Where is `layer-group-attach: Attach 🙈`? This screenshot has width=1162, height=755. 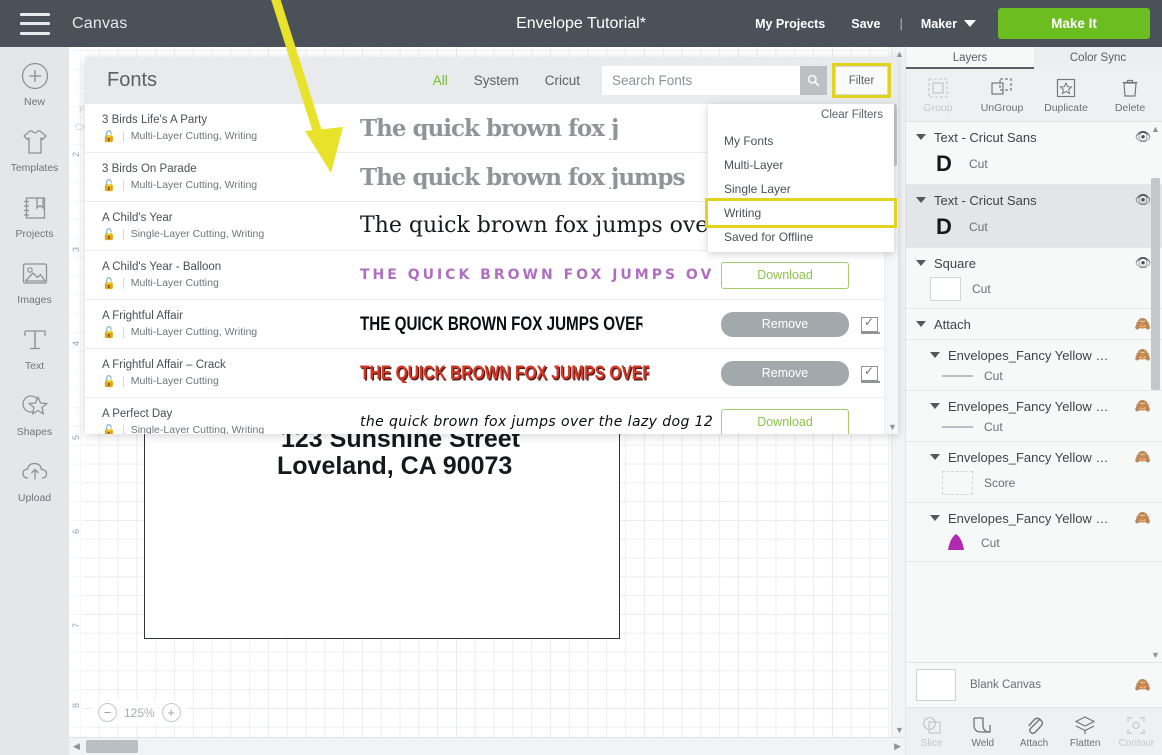 layer-group-attach: Attach 🙈 is located at coordinates (1034, 324).